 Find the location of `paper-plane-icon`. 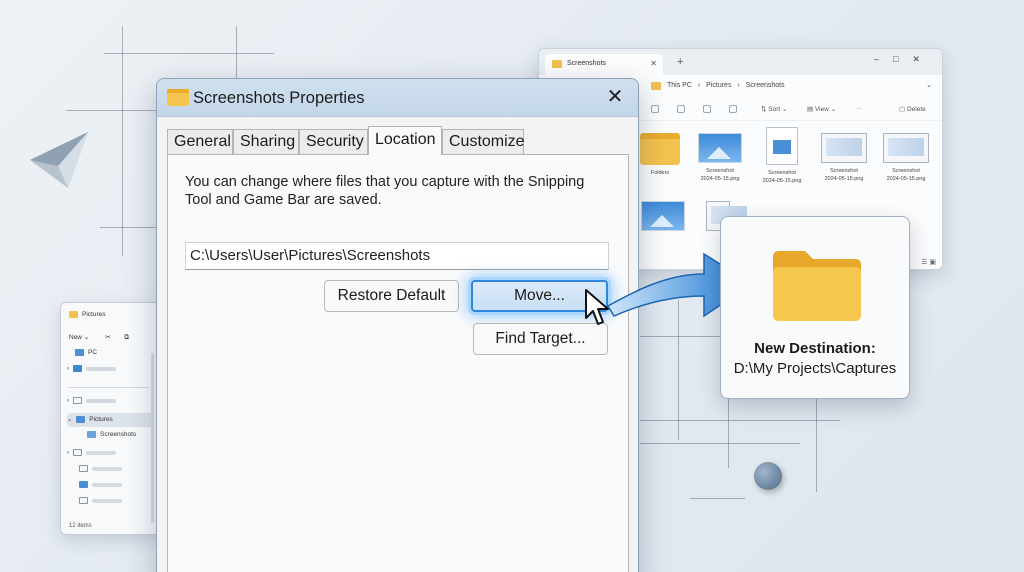

paper-plane-icon is located at coordinates (59, 160).